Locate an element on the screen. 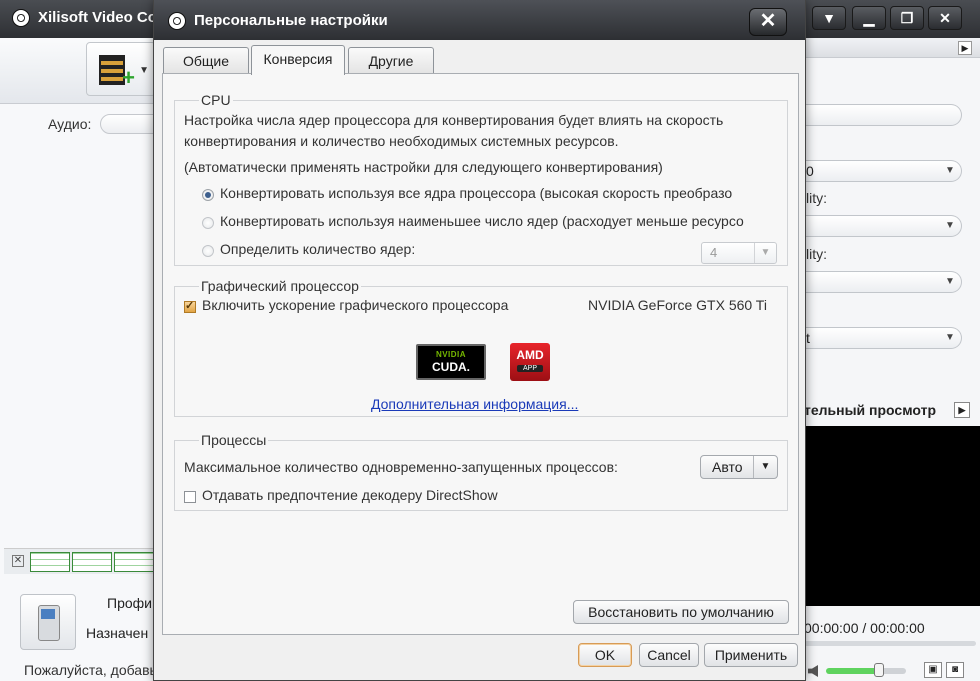 This screenshot has width=980, height=681. all-cores-radio is located at coordinates (208, 195).